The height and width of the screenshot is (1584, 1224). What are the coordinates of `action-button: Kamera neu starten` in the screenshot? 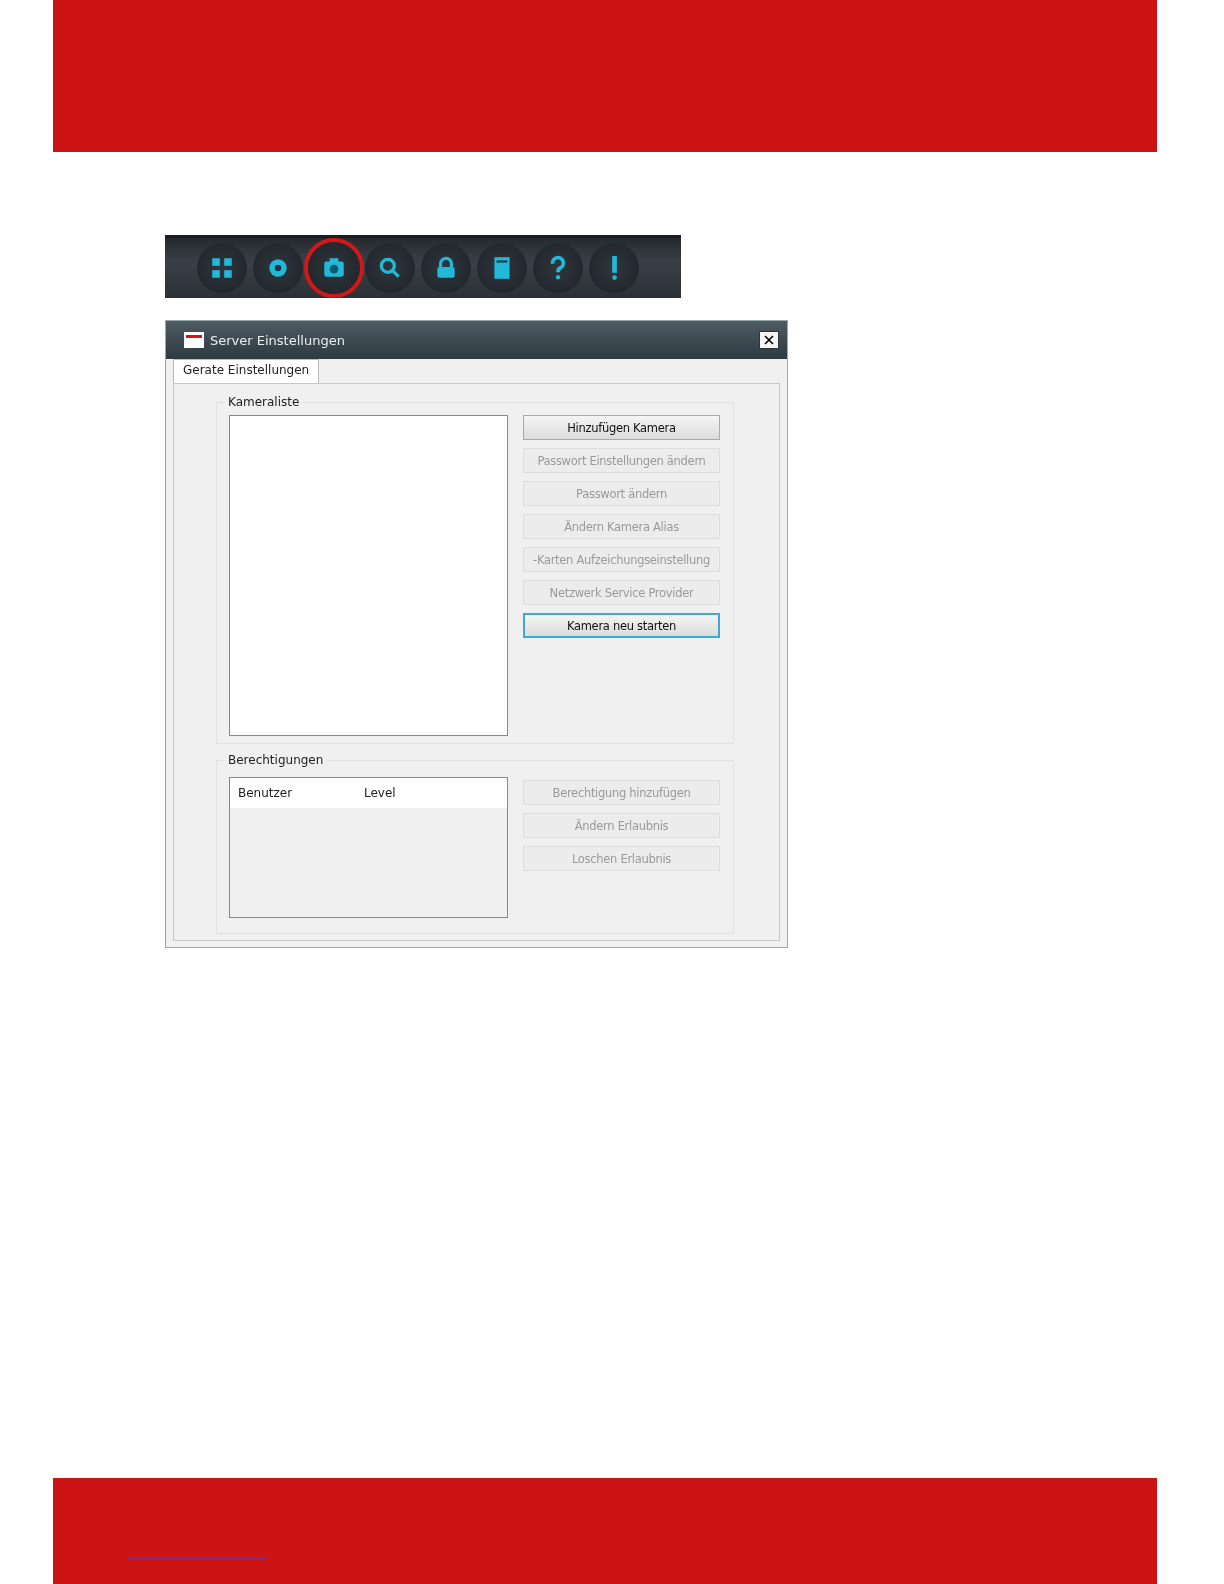 It's located at (621, 625).